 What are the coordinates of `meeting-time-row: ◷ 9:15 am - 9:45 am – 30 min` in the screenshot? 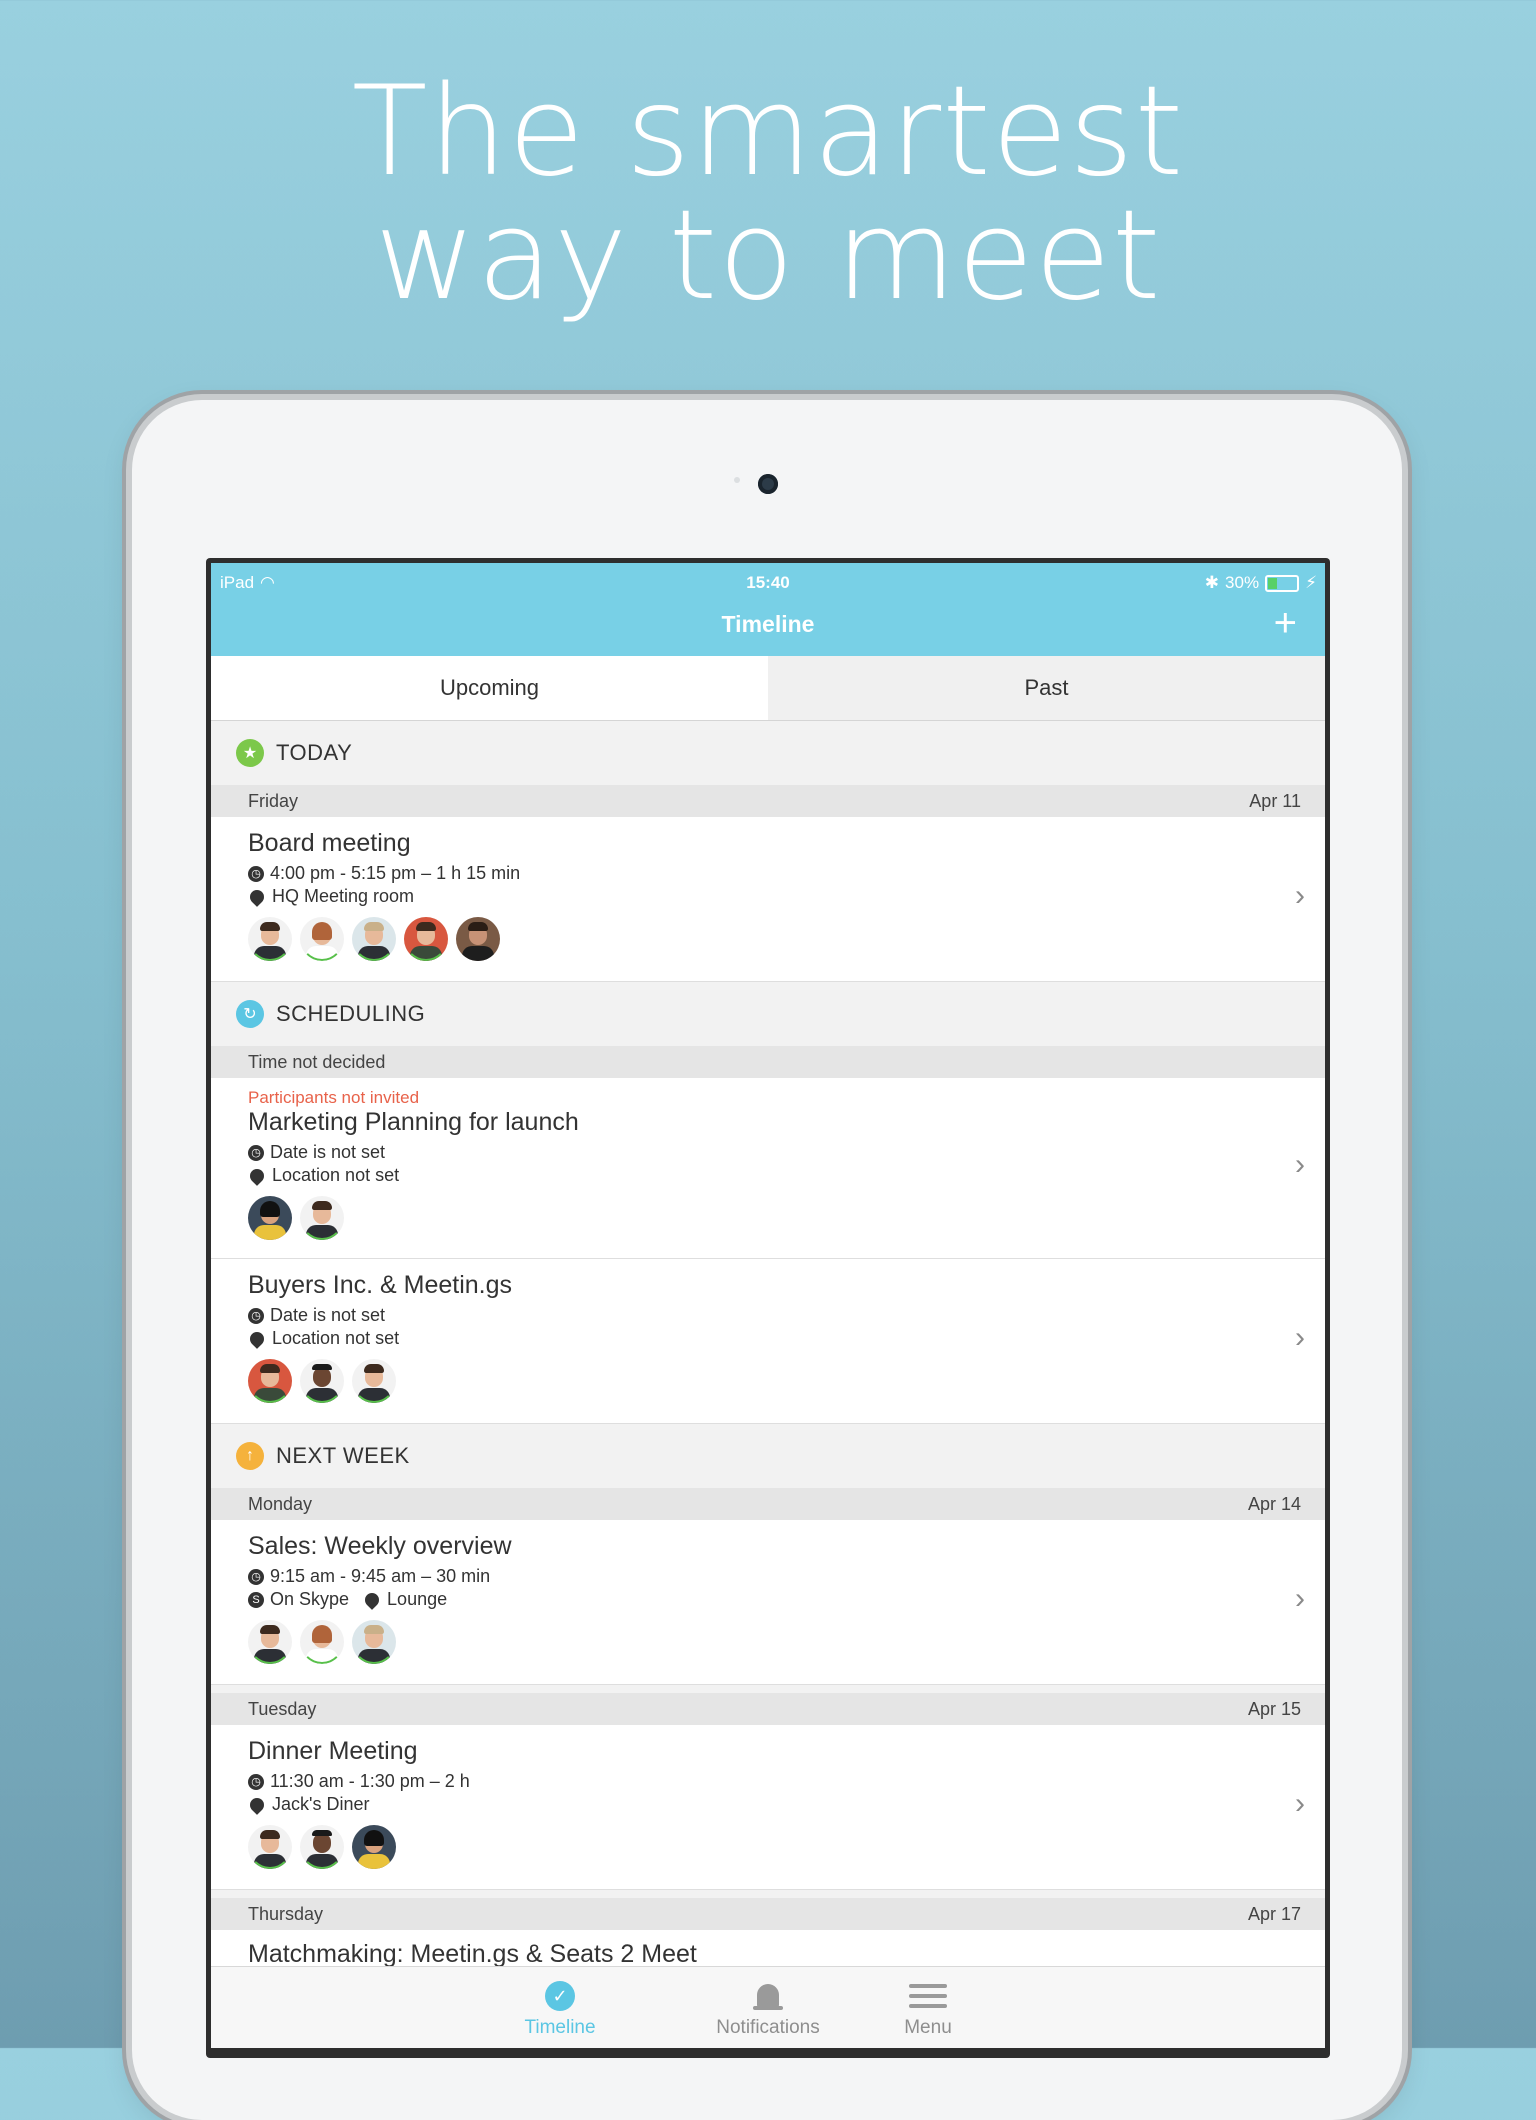 It's located at (369, 1576).